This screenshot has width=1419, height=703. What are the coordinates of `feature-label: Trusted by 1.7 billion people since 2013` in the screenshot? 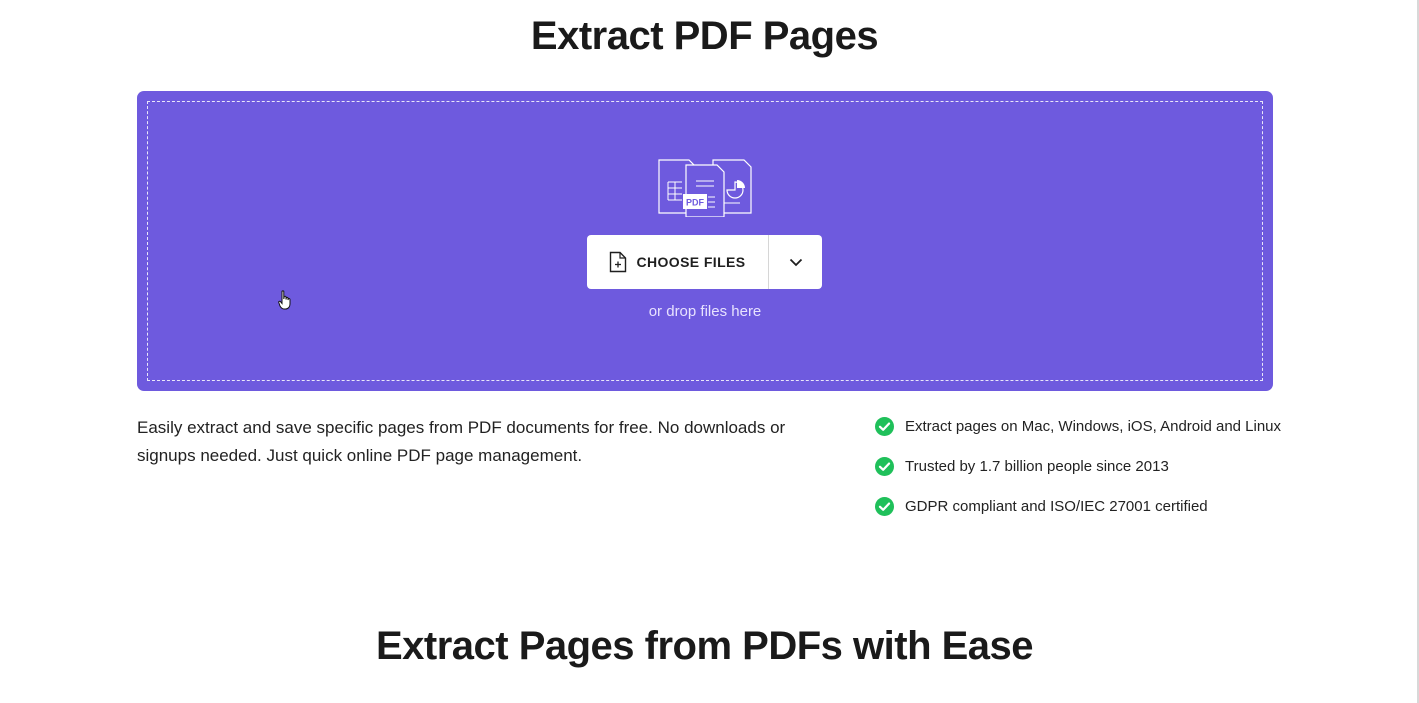 It's located at (1037, 466).